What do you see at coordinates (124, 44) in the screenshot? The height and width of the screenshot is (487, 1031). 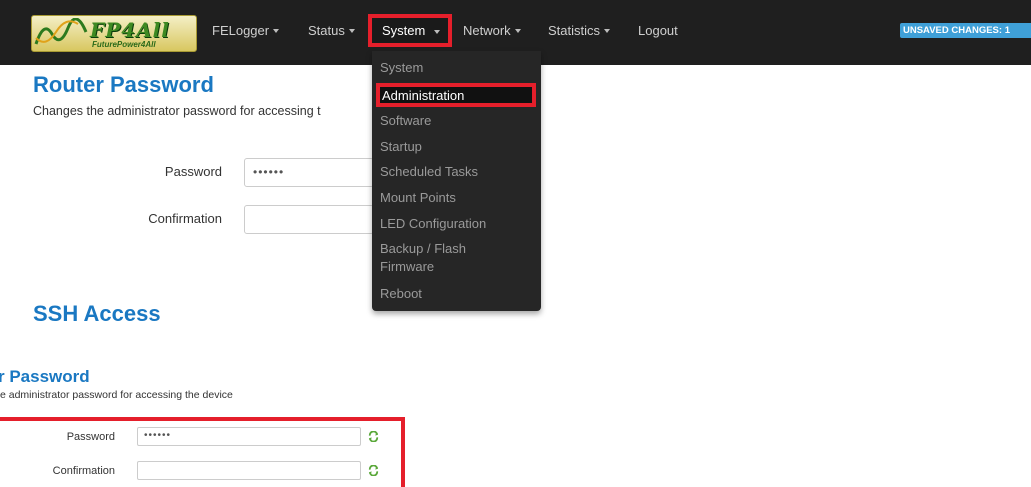 I see `logo-subtext: FuturePower4All` at bounding box center [124, 44].